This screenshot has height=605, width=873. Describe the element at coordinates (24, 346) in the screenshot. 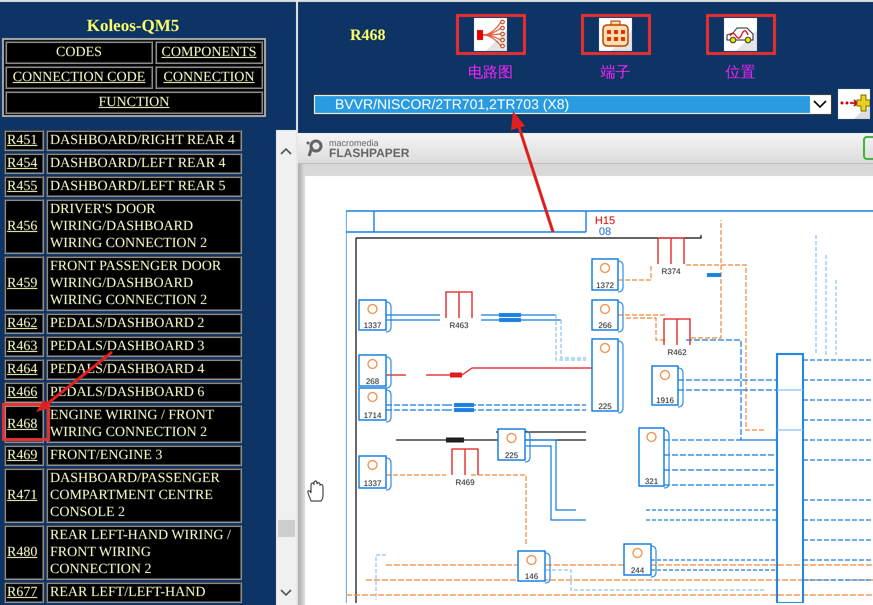

I see `code-link: R463` at that location.